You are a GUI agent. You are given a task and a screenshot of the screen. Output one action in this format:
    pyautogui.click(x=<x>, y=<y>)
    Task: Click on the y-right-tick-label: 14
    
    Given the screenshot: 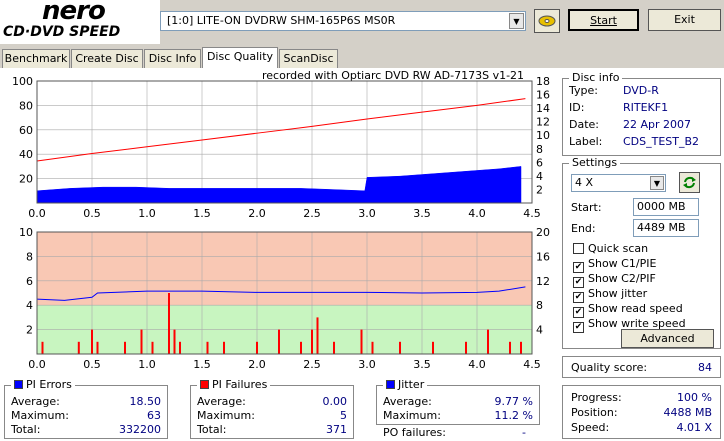 What is the action you would take?
    pyautogui.click(x=543, y=108)
    